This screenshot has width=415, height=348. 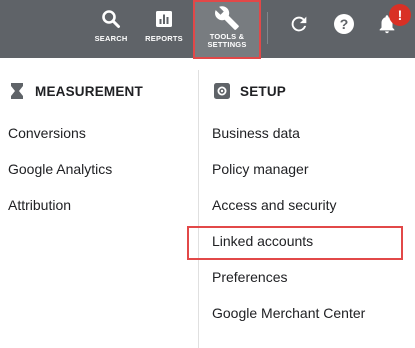 I want to click on help-icon: ?, so click(x=344, y=26).